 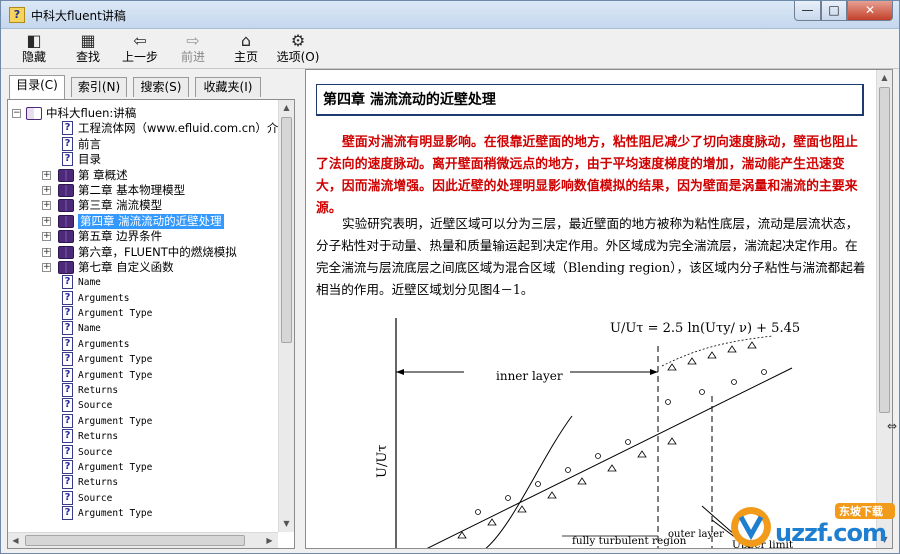 I want to click on tree-item: + 第三章 湍流模型, so click(x=143, y=205).